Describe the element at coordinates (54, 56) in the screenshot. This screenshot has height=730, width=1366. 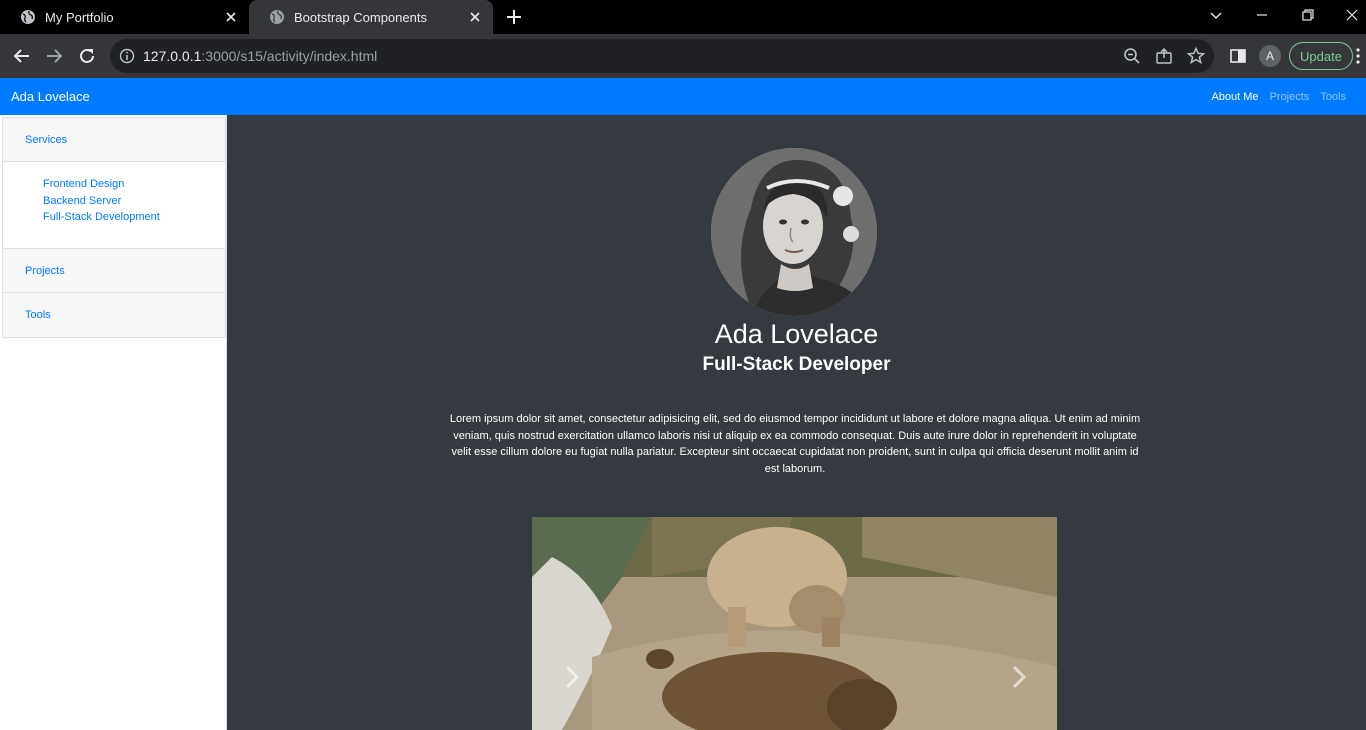
I see `arrow-right-icon` at that location.